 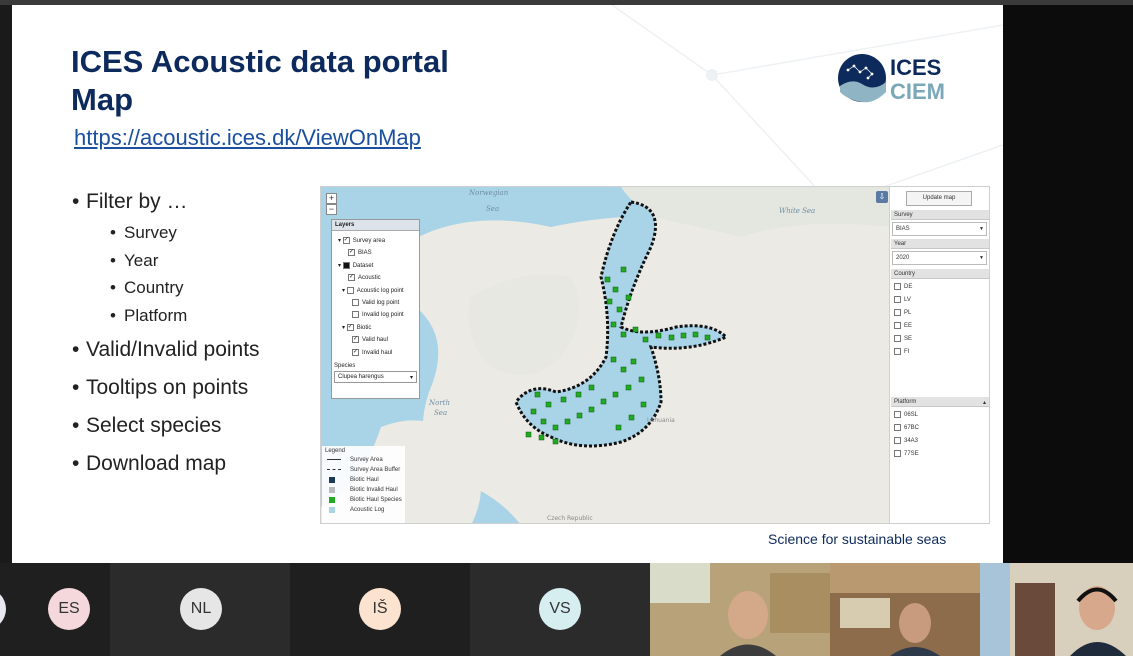 What do you see at coordinates (355, 265) in the screenshot?
I see `layer-row: ▾ Dataset` at bounding box center [355, 265].